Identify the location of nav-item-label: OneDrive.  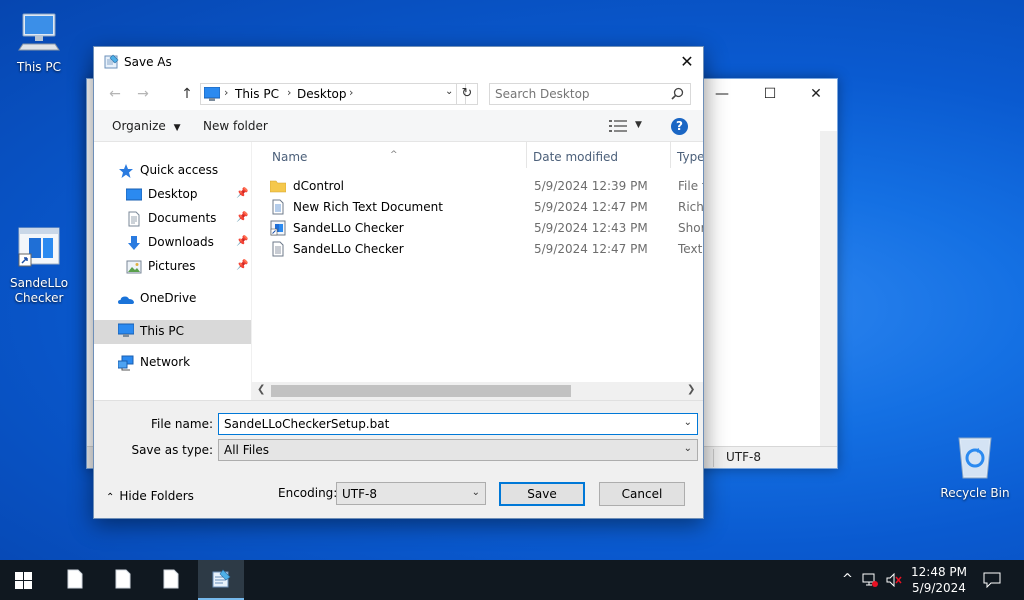
(168, 298).